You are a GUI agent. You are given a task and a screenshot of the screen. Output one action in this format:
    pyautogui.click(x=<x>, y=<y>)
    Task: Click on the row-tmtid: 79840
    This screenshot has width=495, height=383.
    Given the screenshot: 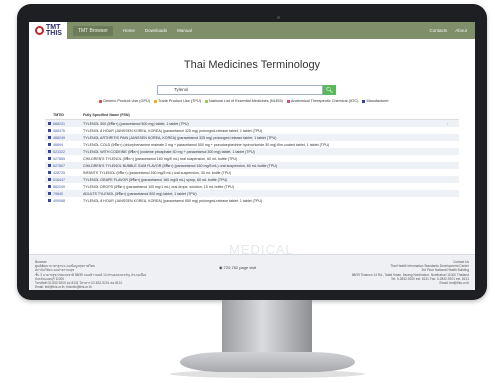 What is the action you would take?
    pyautogui.click(x=68, y=194)
    